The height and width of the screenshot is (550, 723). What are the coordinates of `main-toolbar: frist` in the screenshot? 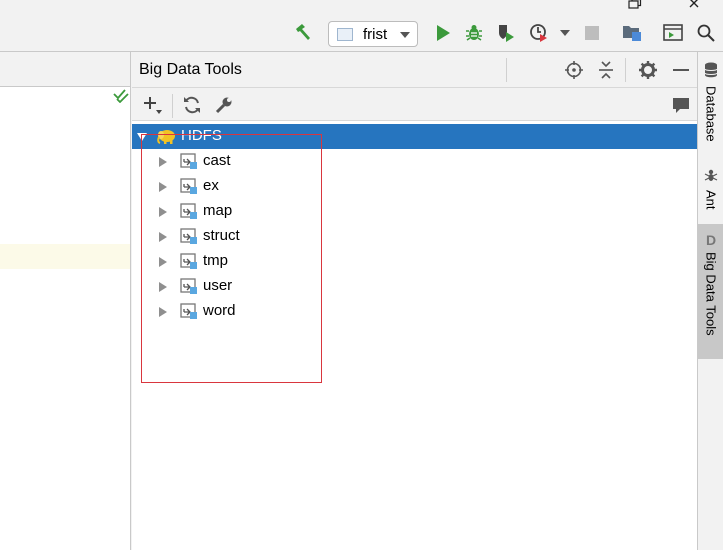 It's located at (361, 33).